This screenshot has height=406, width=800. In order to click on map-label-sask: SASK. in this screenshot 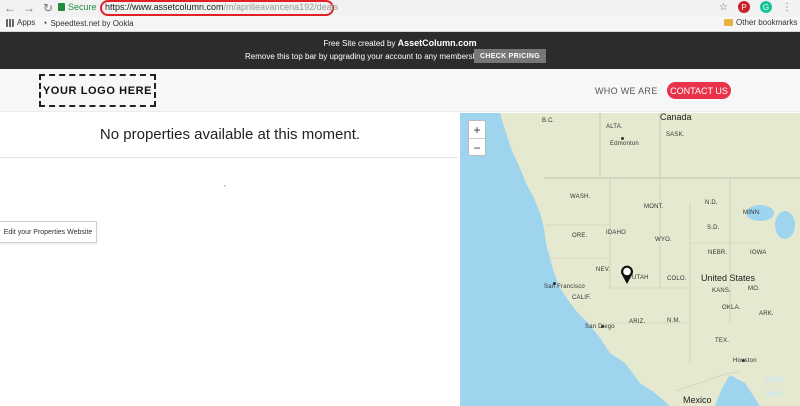, I will do `click(675, 135)`.